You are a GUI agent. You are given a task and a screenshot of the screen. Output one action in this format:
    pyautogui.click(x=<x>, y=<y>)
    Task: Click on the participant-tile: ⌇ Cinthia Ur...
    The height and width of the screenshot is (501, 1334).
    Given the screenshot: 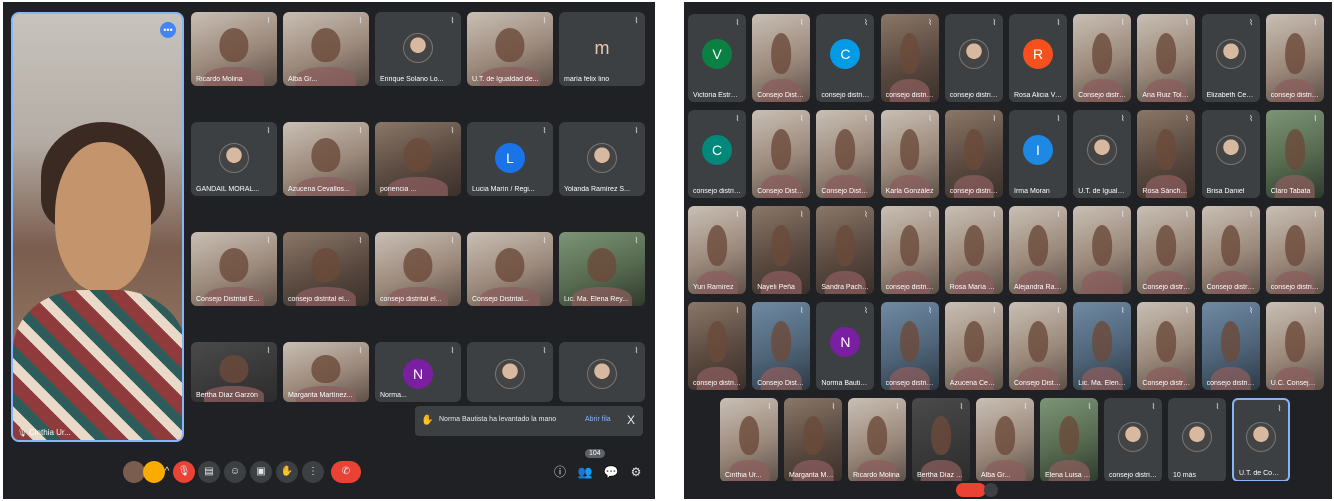 What is the action you would take?
    pyautogui.click(x=749, y=440)
    